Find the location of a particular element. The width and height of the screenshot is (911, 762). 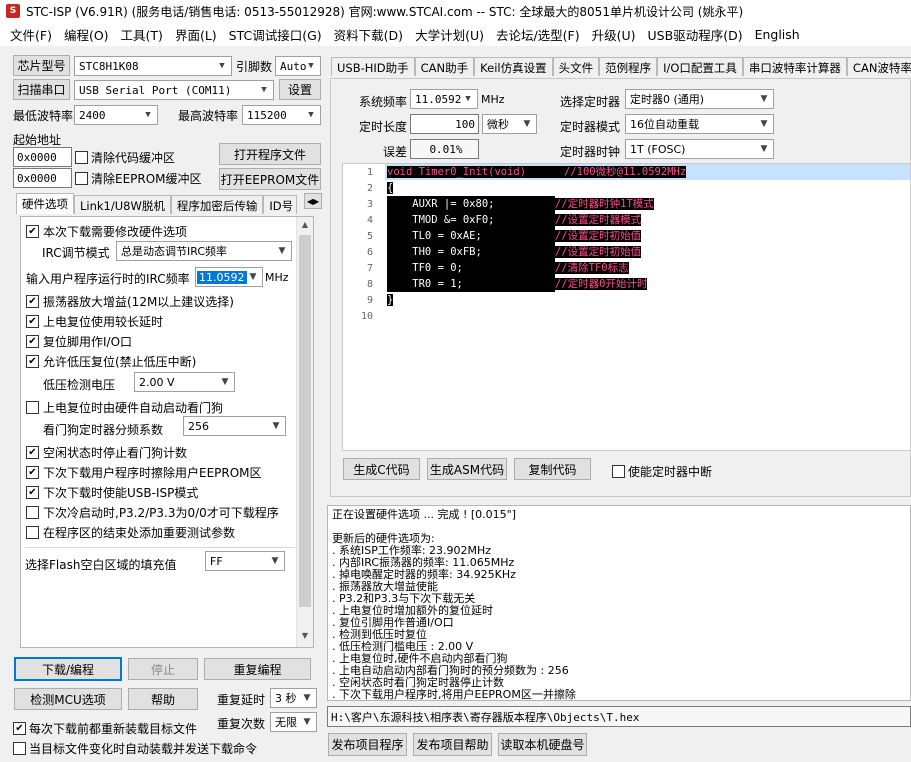

reload-checkbox: ✔ 每次下载前都重新装载目标文件 is located at coordinates (105, 728).